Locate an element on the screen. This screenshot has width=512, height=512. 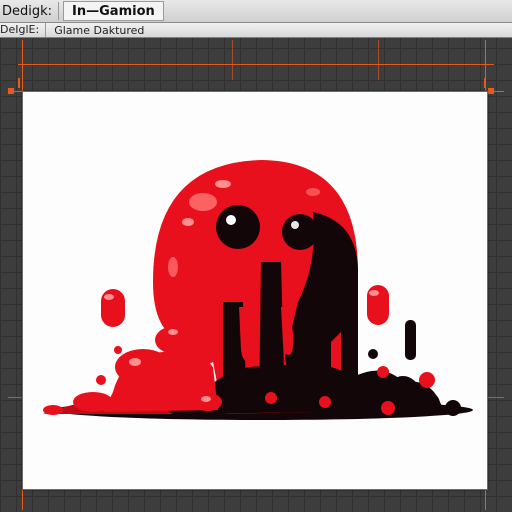
title-bar: Dedigk: In—Gamion is located at coordinates (256, 11).